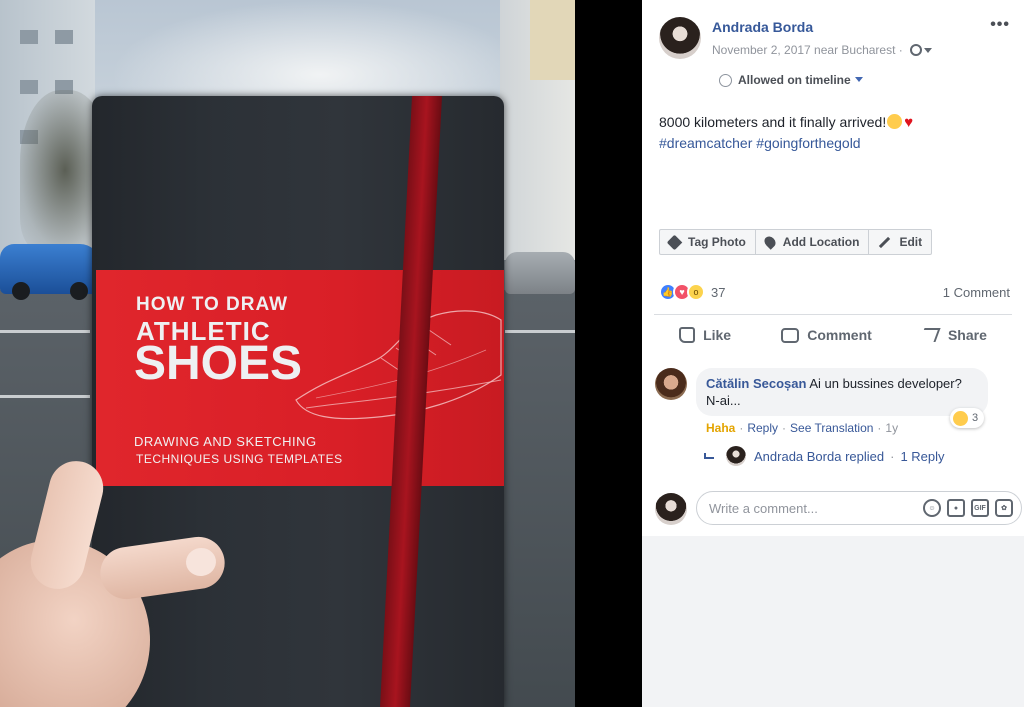 This screenshot has width=1024, height=707. I want to click on comment-composer: ☺ ● GIF ✿, so click(859, 508).